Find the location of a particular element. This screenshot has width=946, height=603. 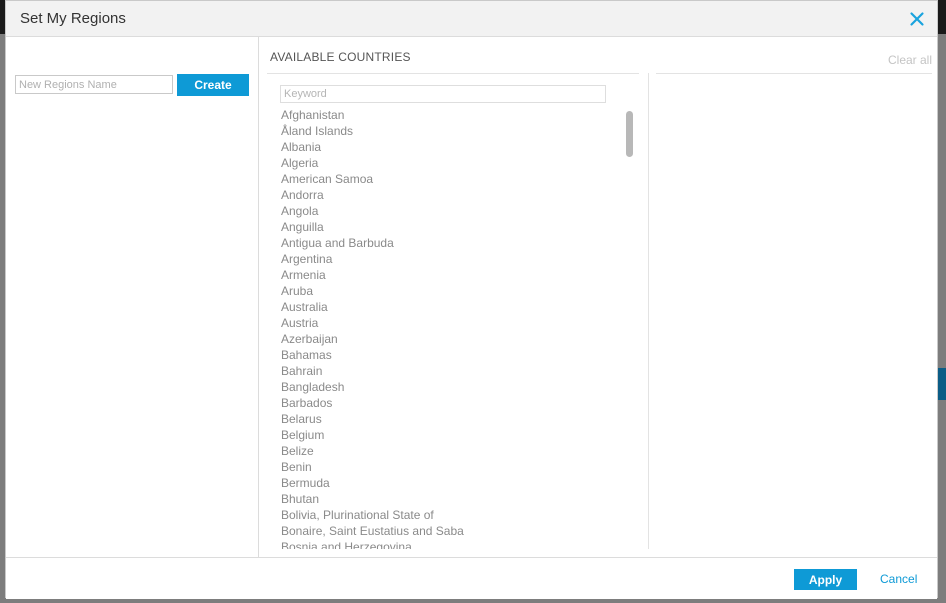

dialog-title: Set My Regions is located at coordinates (73, 18).